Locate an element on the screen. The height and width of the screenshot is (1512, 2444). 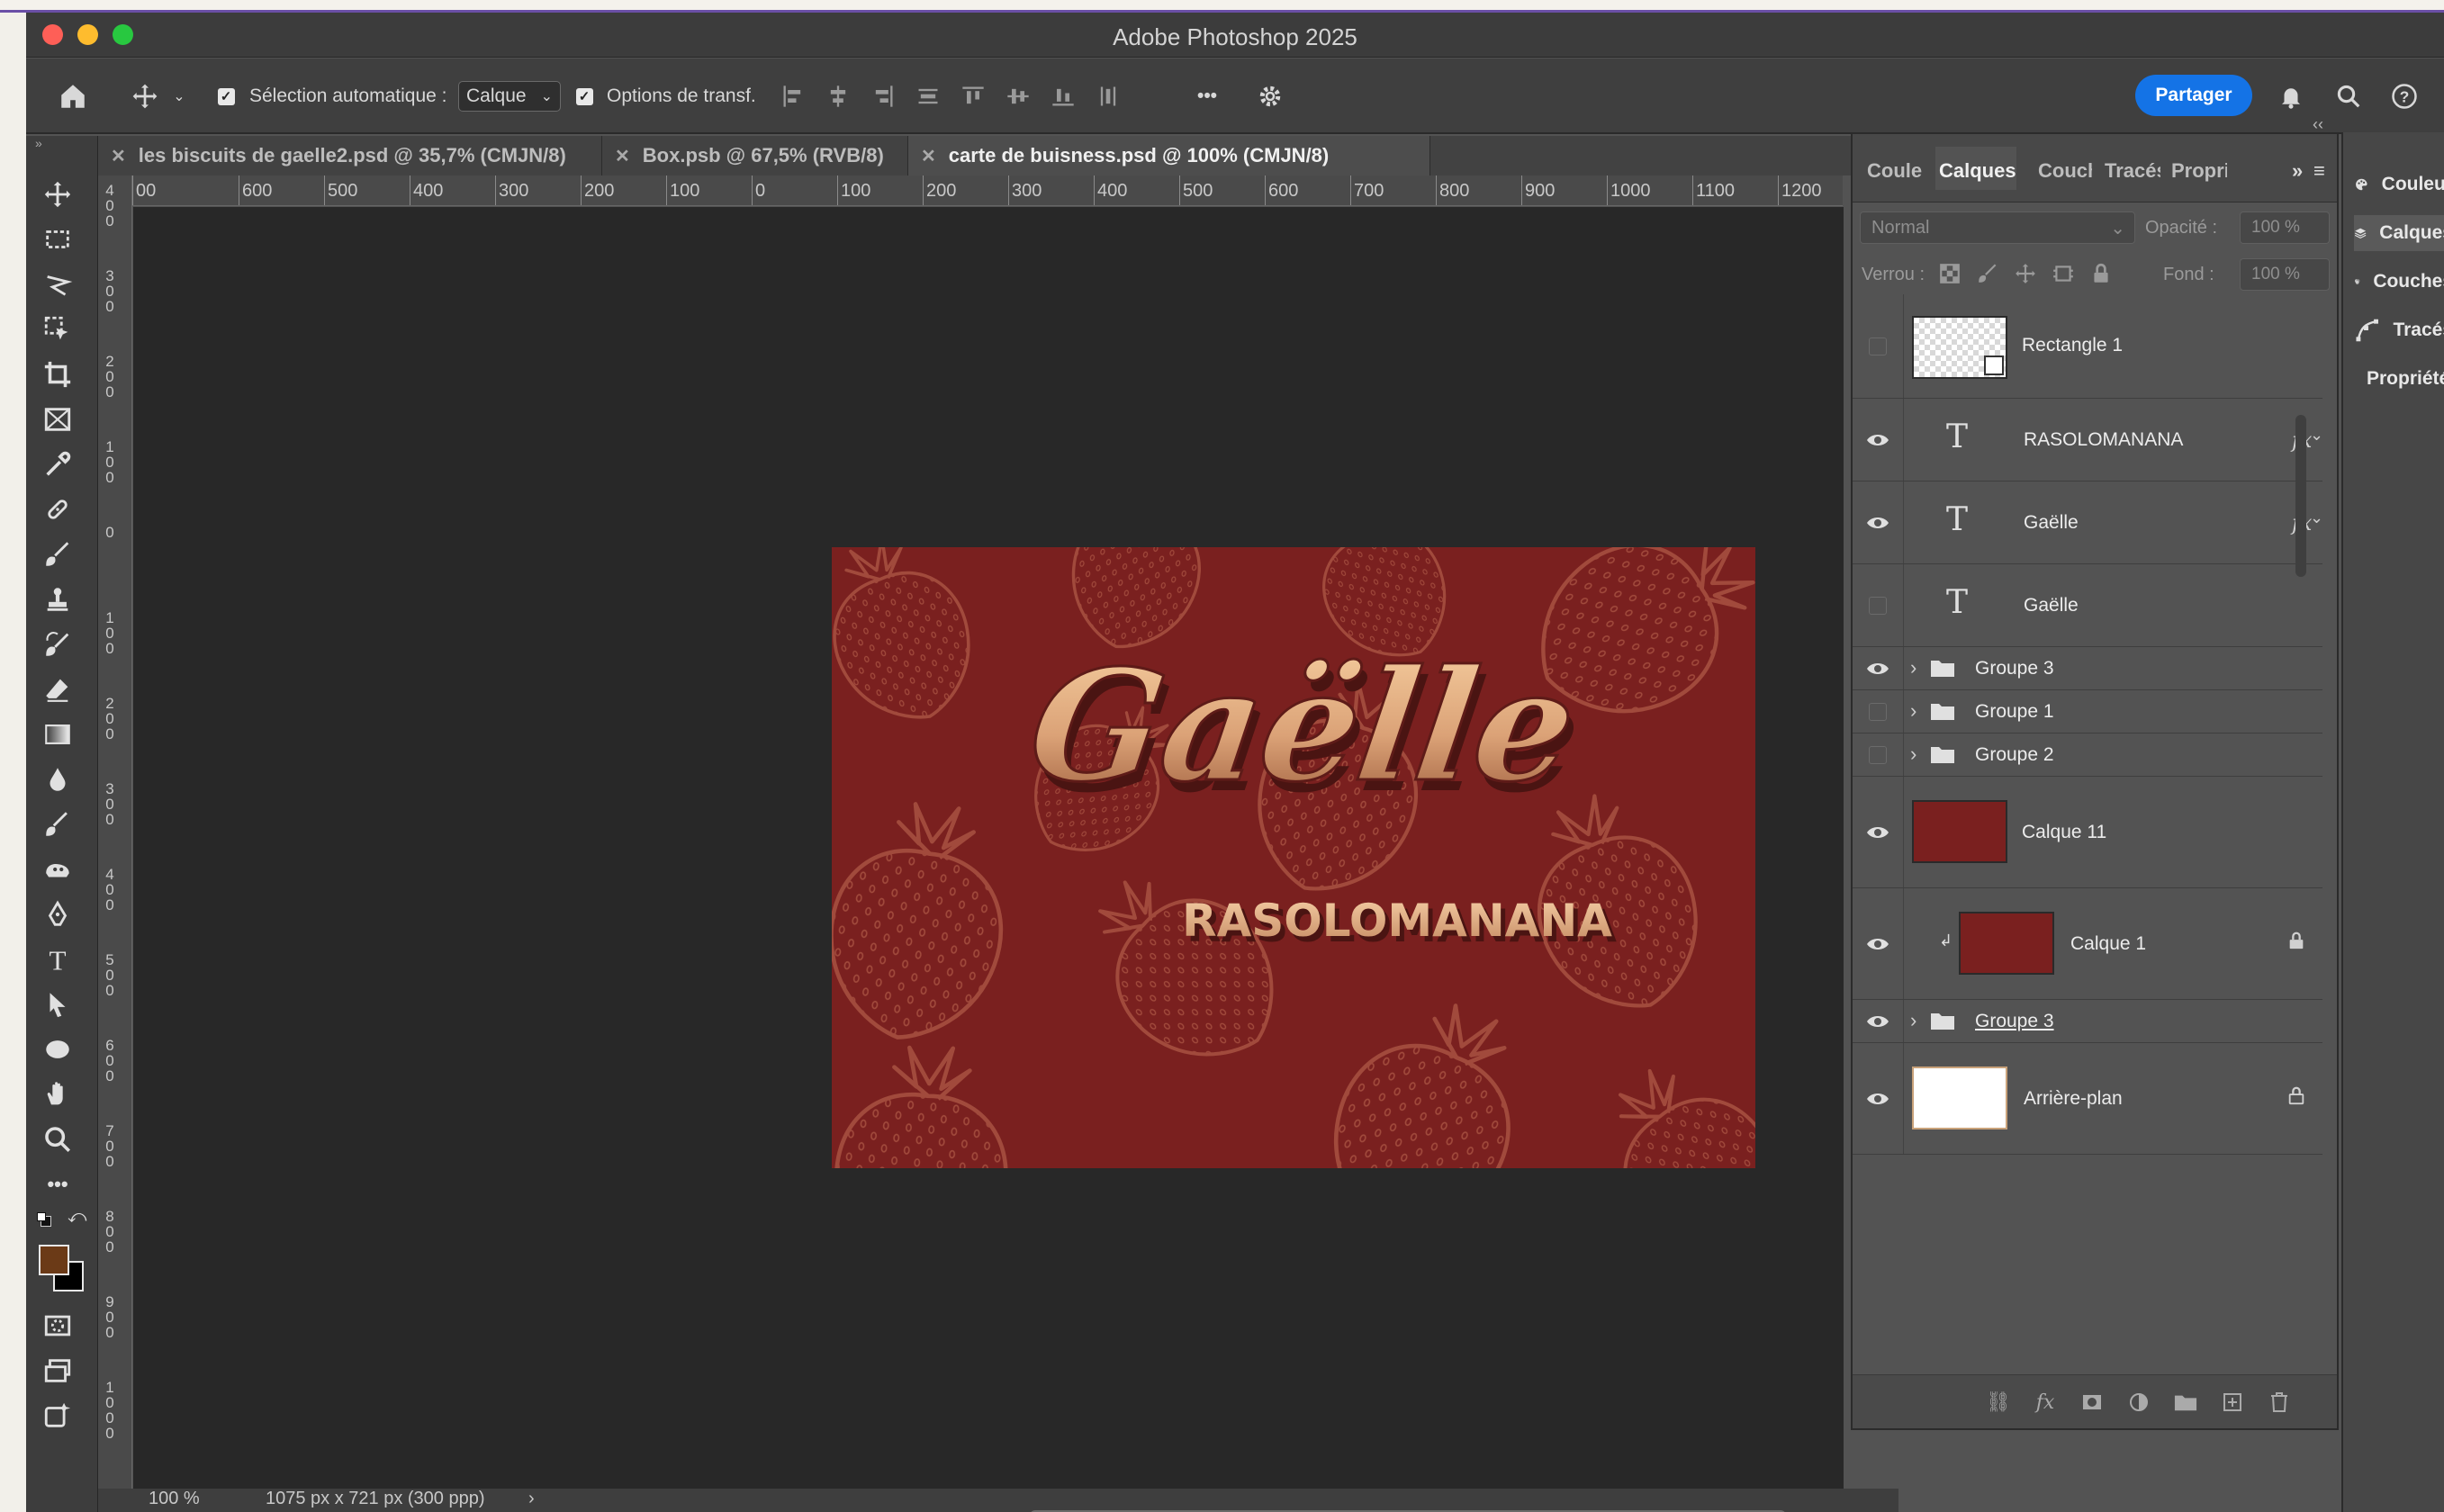
help-icon: ? is located at coordinates (2404, 96).